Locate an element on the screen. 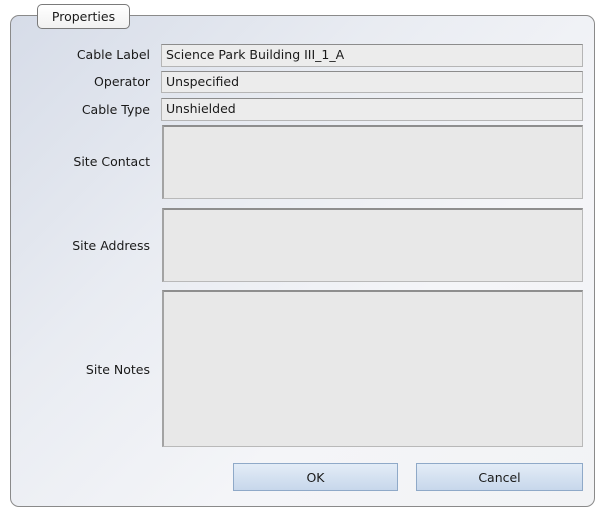  properties-group-title: Properties is located at coordinates (83, 16).